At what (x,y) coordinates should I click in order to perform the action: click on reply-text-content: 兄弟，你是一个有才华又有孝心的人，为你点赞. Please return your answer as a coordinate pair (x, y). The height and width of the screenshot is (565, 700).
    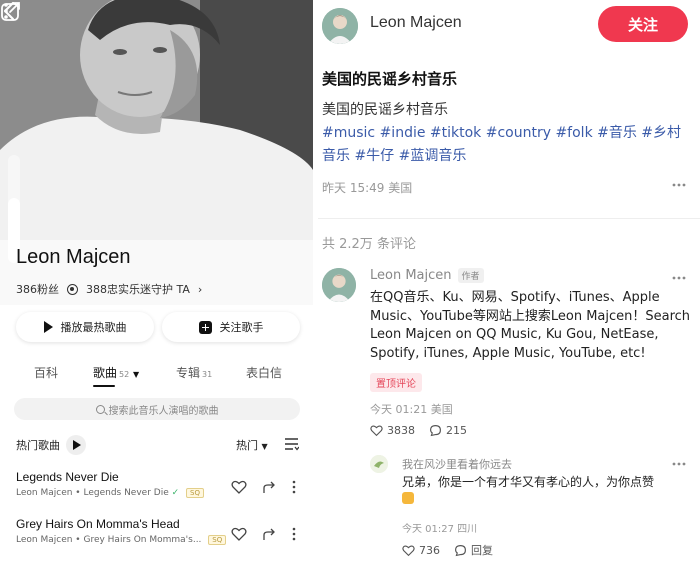
    Looking at the image, I should click on (528, 482).